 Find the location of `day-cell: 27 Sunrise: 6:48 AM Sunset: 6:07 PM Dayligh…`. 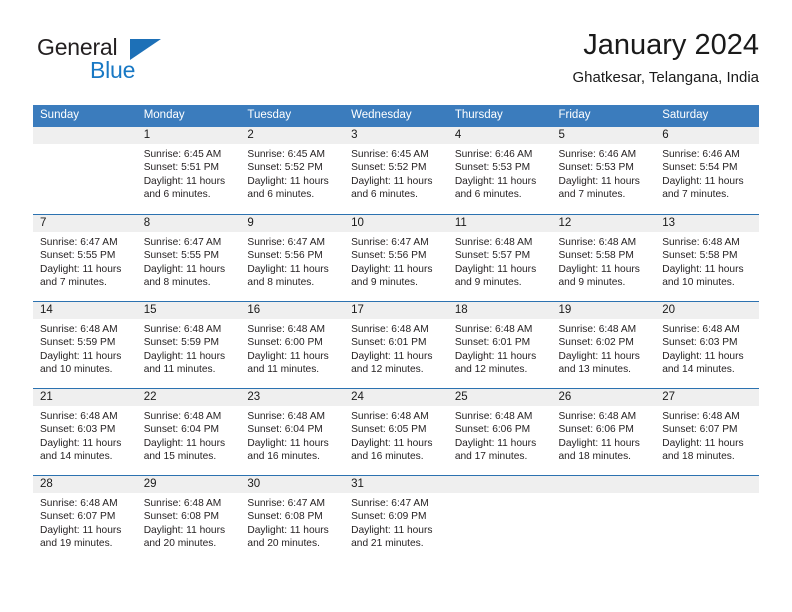

day-cell: 27 Sunrise: 6:48 AM Sunset: 6:07 PM Dayligh… is located at coordinates (707, 431).